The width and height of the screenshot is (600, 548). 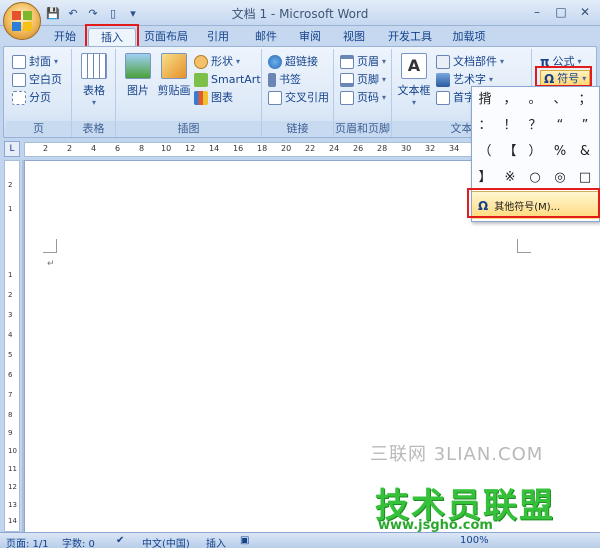 I want to click on textbox-button: A 文本框 ▾, so click(x=414, y=80).